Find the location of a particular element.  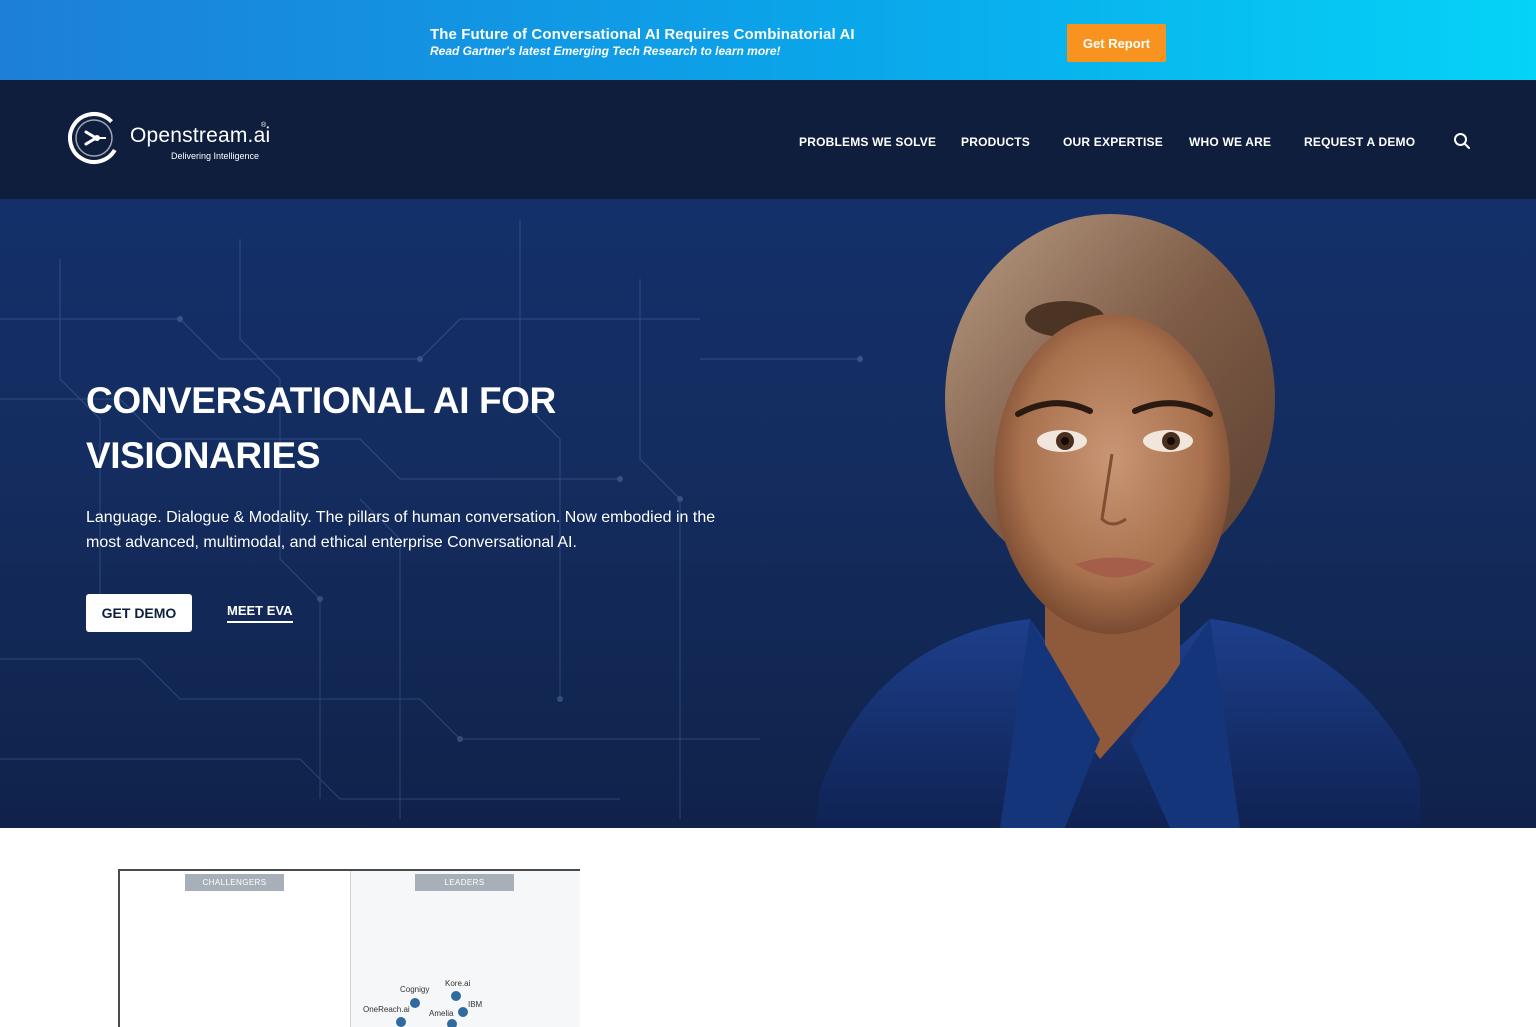

hero-title-line-2: VISIONARIES is located at coordinates (203, 455).